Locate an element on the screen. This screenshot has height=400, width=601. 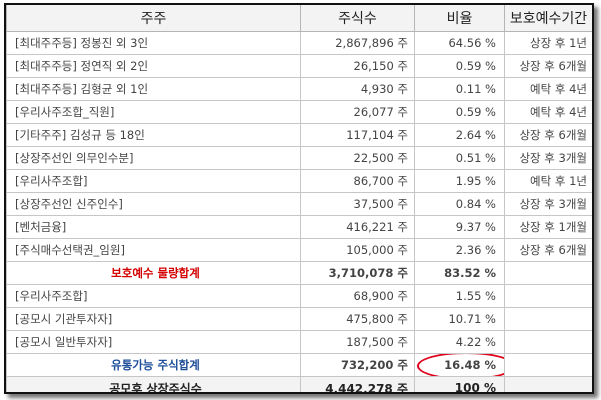
table-row: [공모시 기관투자자] 475,800 주 10.71 % is located at coordinates (299, 319).